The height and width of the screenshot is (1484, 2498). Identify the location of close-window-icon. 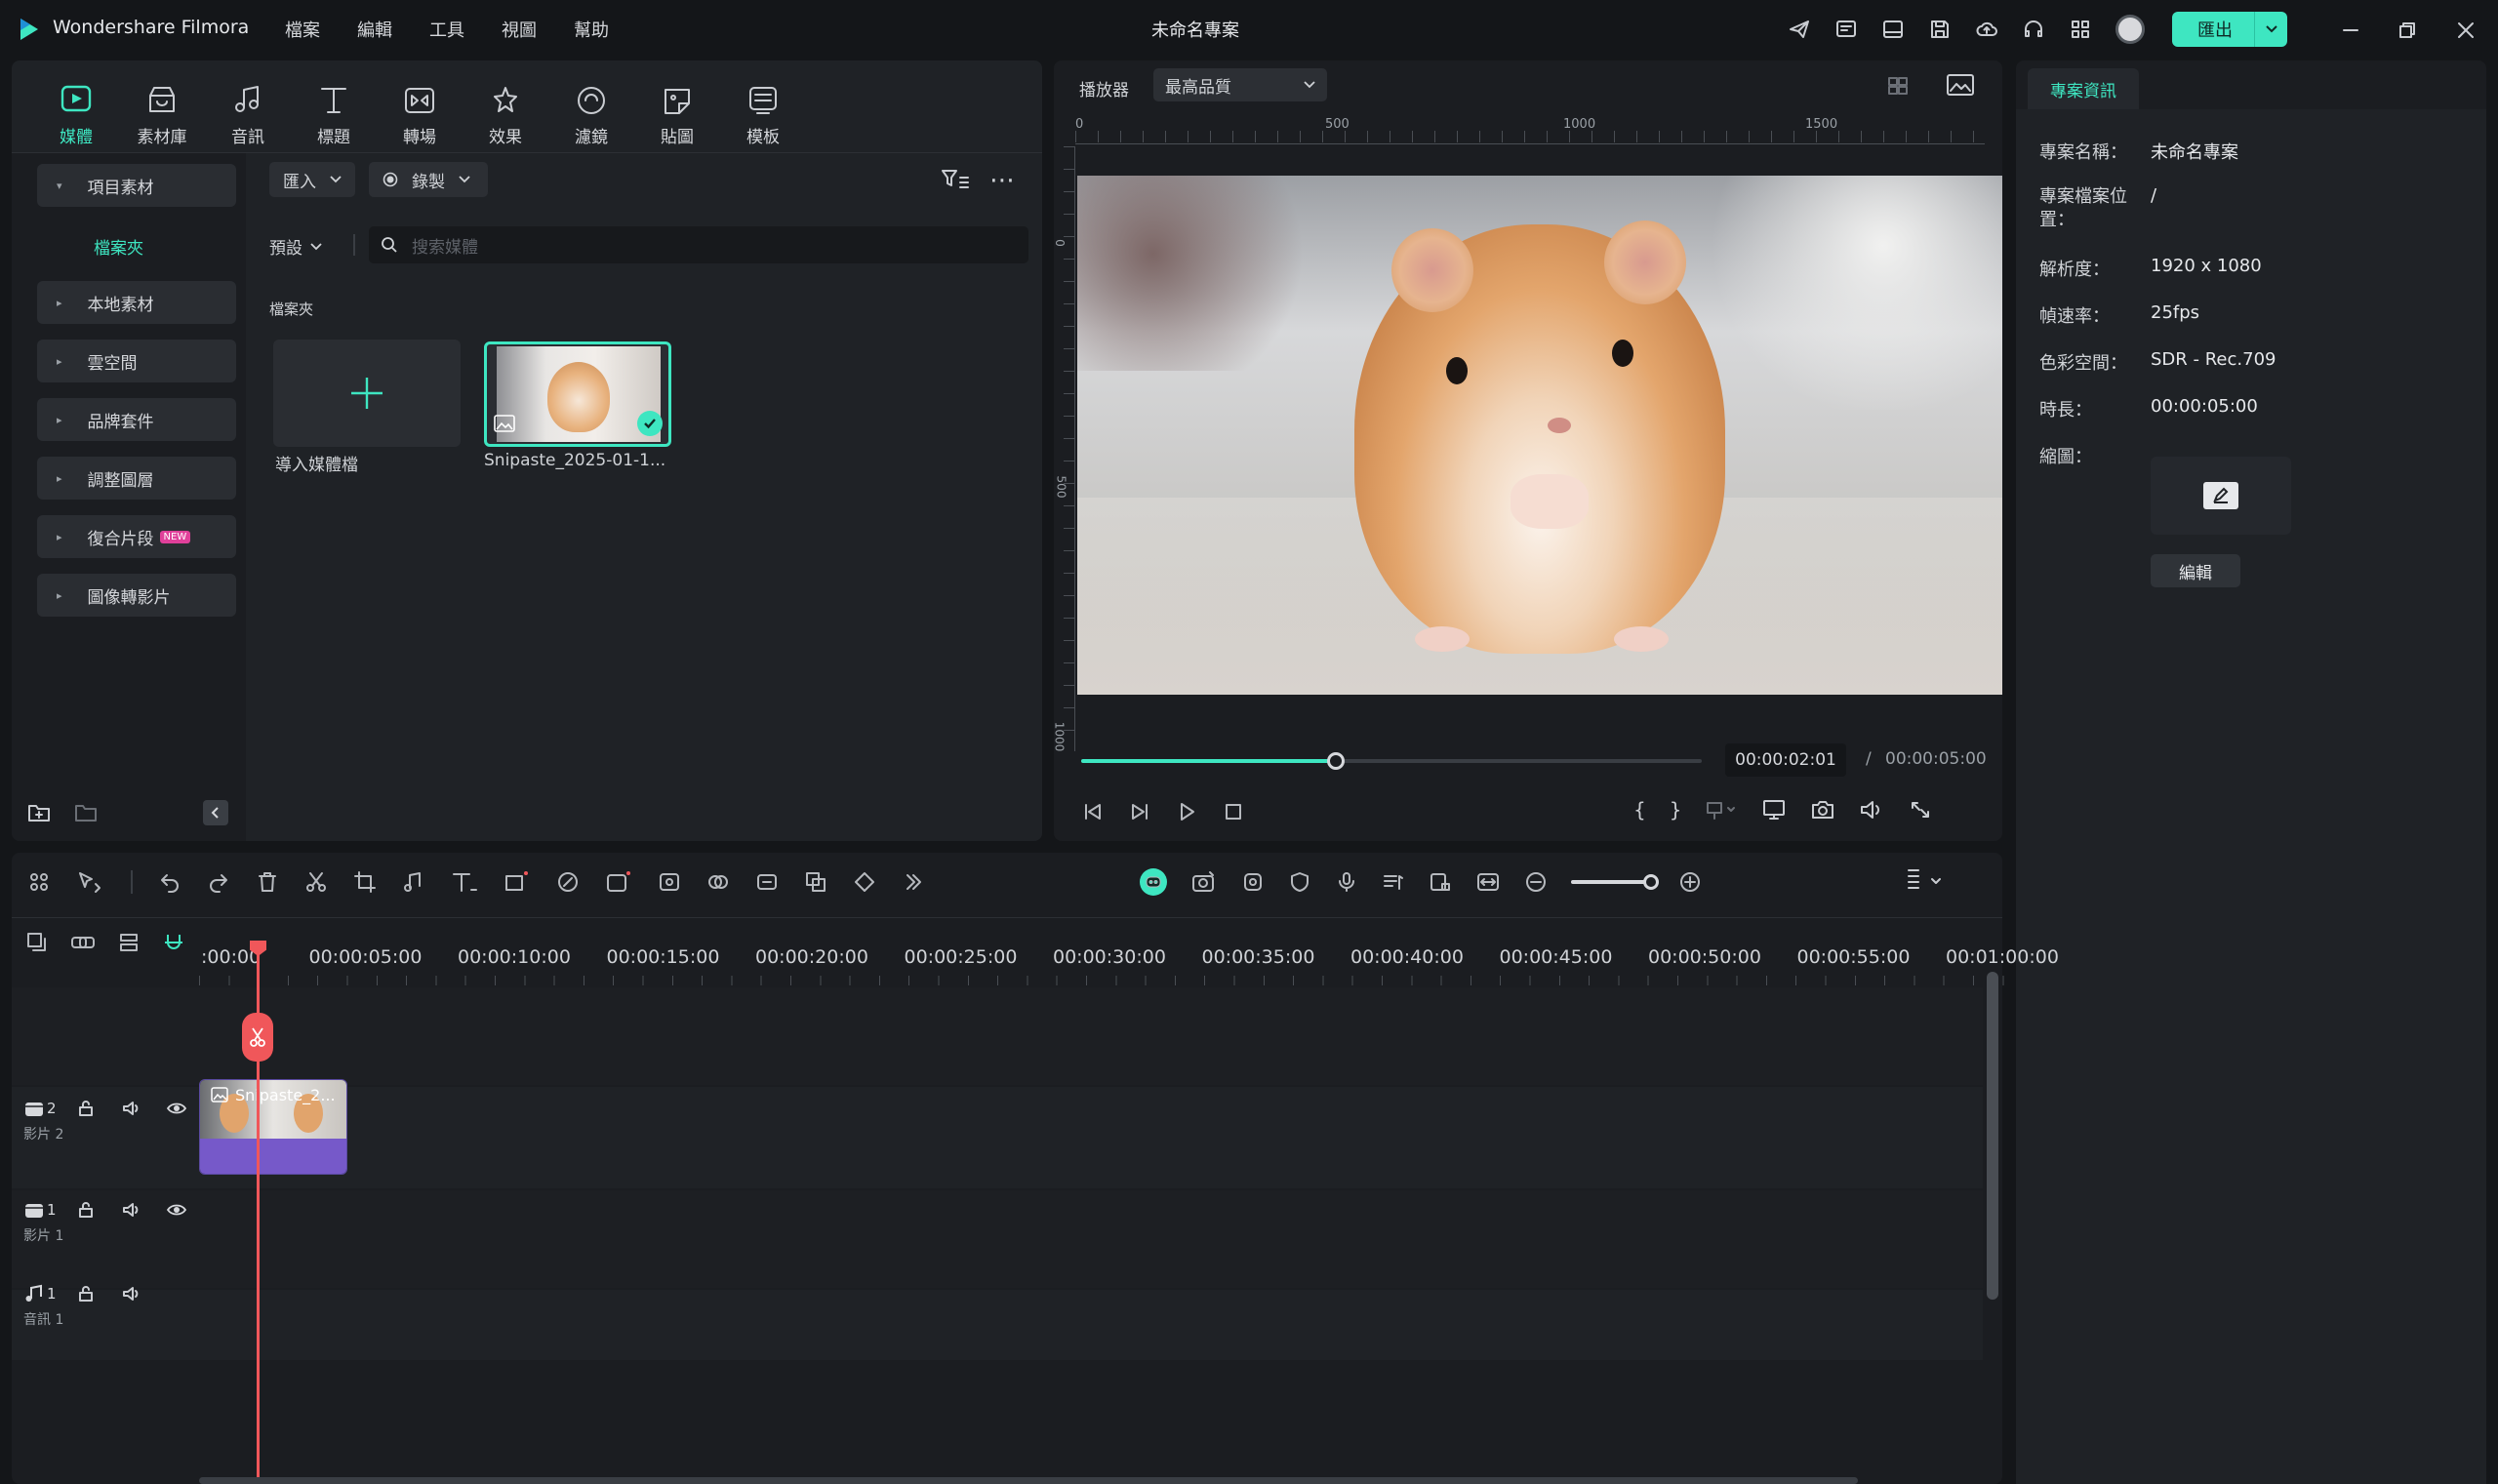
(2466, 30).